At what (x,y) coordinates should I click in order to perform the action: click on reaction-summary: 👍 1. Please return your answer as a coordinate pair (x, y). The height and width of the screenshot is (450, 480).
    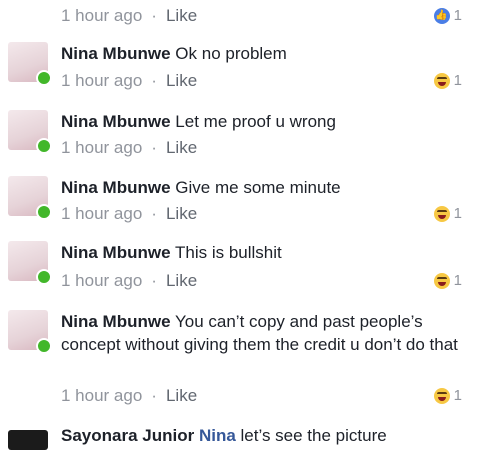
    Looking at the image, I should click on (447, 16).